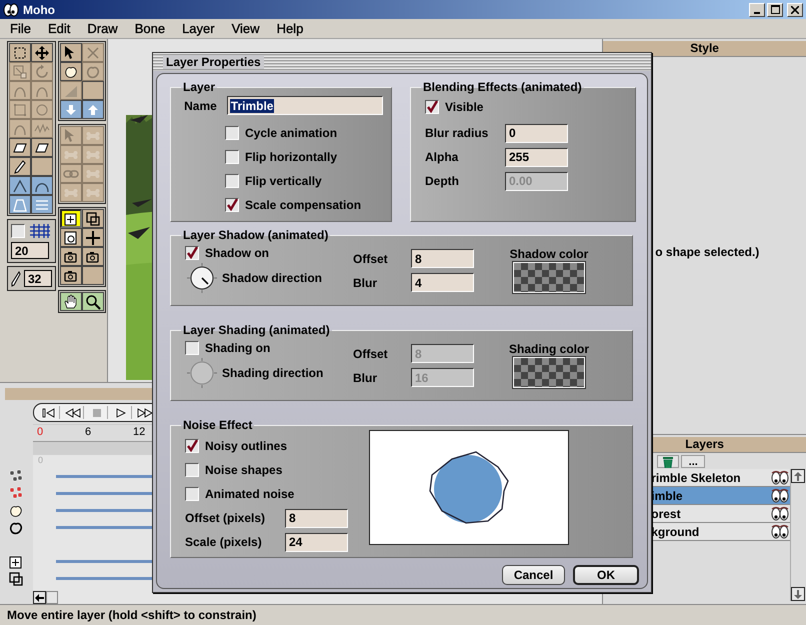 This screenshot has width=806, height=625. I want to click on dialog-title: Layer Properties, so click(213, 62).